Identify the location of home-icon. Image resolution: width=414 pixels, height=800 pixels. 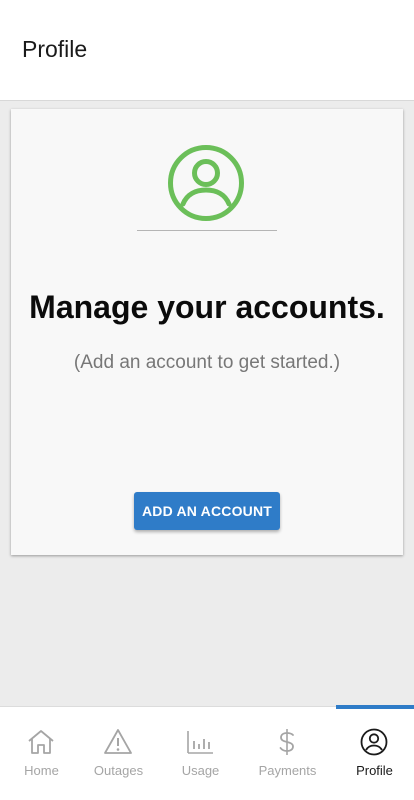
(41, 742).